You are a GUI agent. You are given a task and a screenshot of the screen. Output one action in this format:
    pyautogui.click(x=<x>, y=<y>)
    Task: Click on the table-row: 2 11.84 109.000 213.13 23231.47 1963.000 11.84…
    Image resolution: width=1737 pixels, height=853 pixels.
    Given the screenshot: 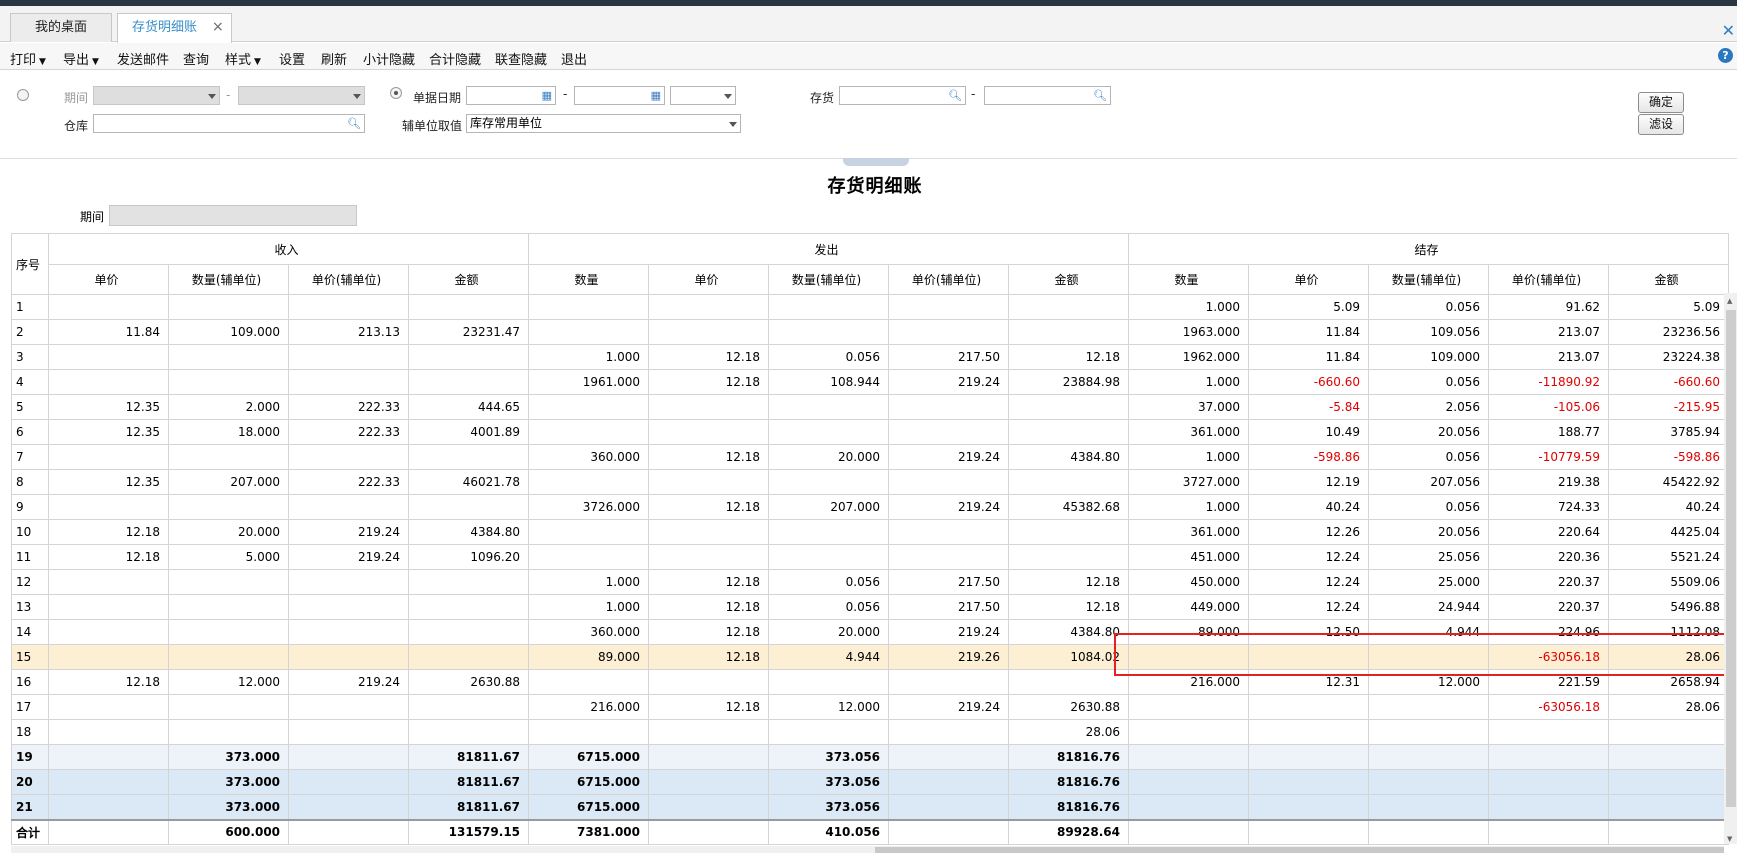 What is the action you would take?
    pyautogui.click(x=870, y=332)
    